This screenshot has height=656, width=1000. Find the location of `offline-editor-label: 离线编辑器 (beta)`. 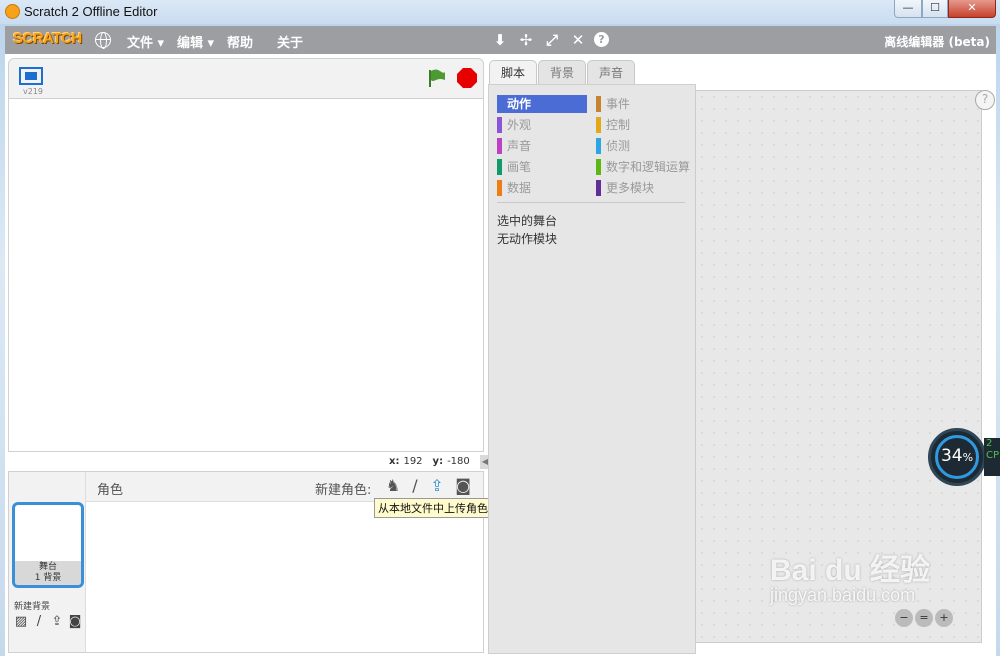

offline-editor-label: 离线编辑器 (beta) is located at coordinates (937, 42).